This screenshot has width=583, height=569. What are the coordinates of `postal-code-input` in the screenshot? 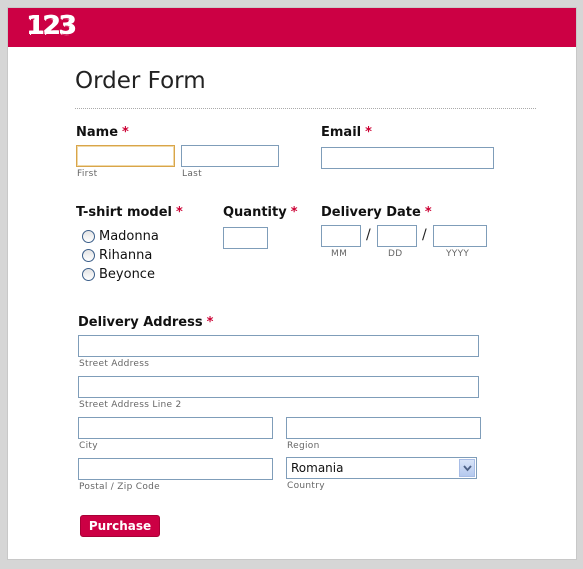 It's located at (175, 469).